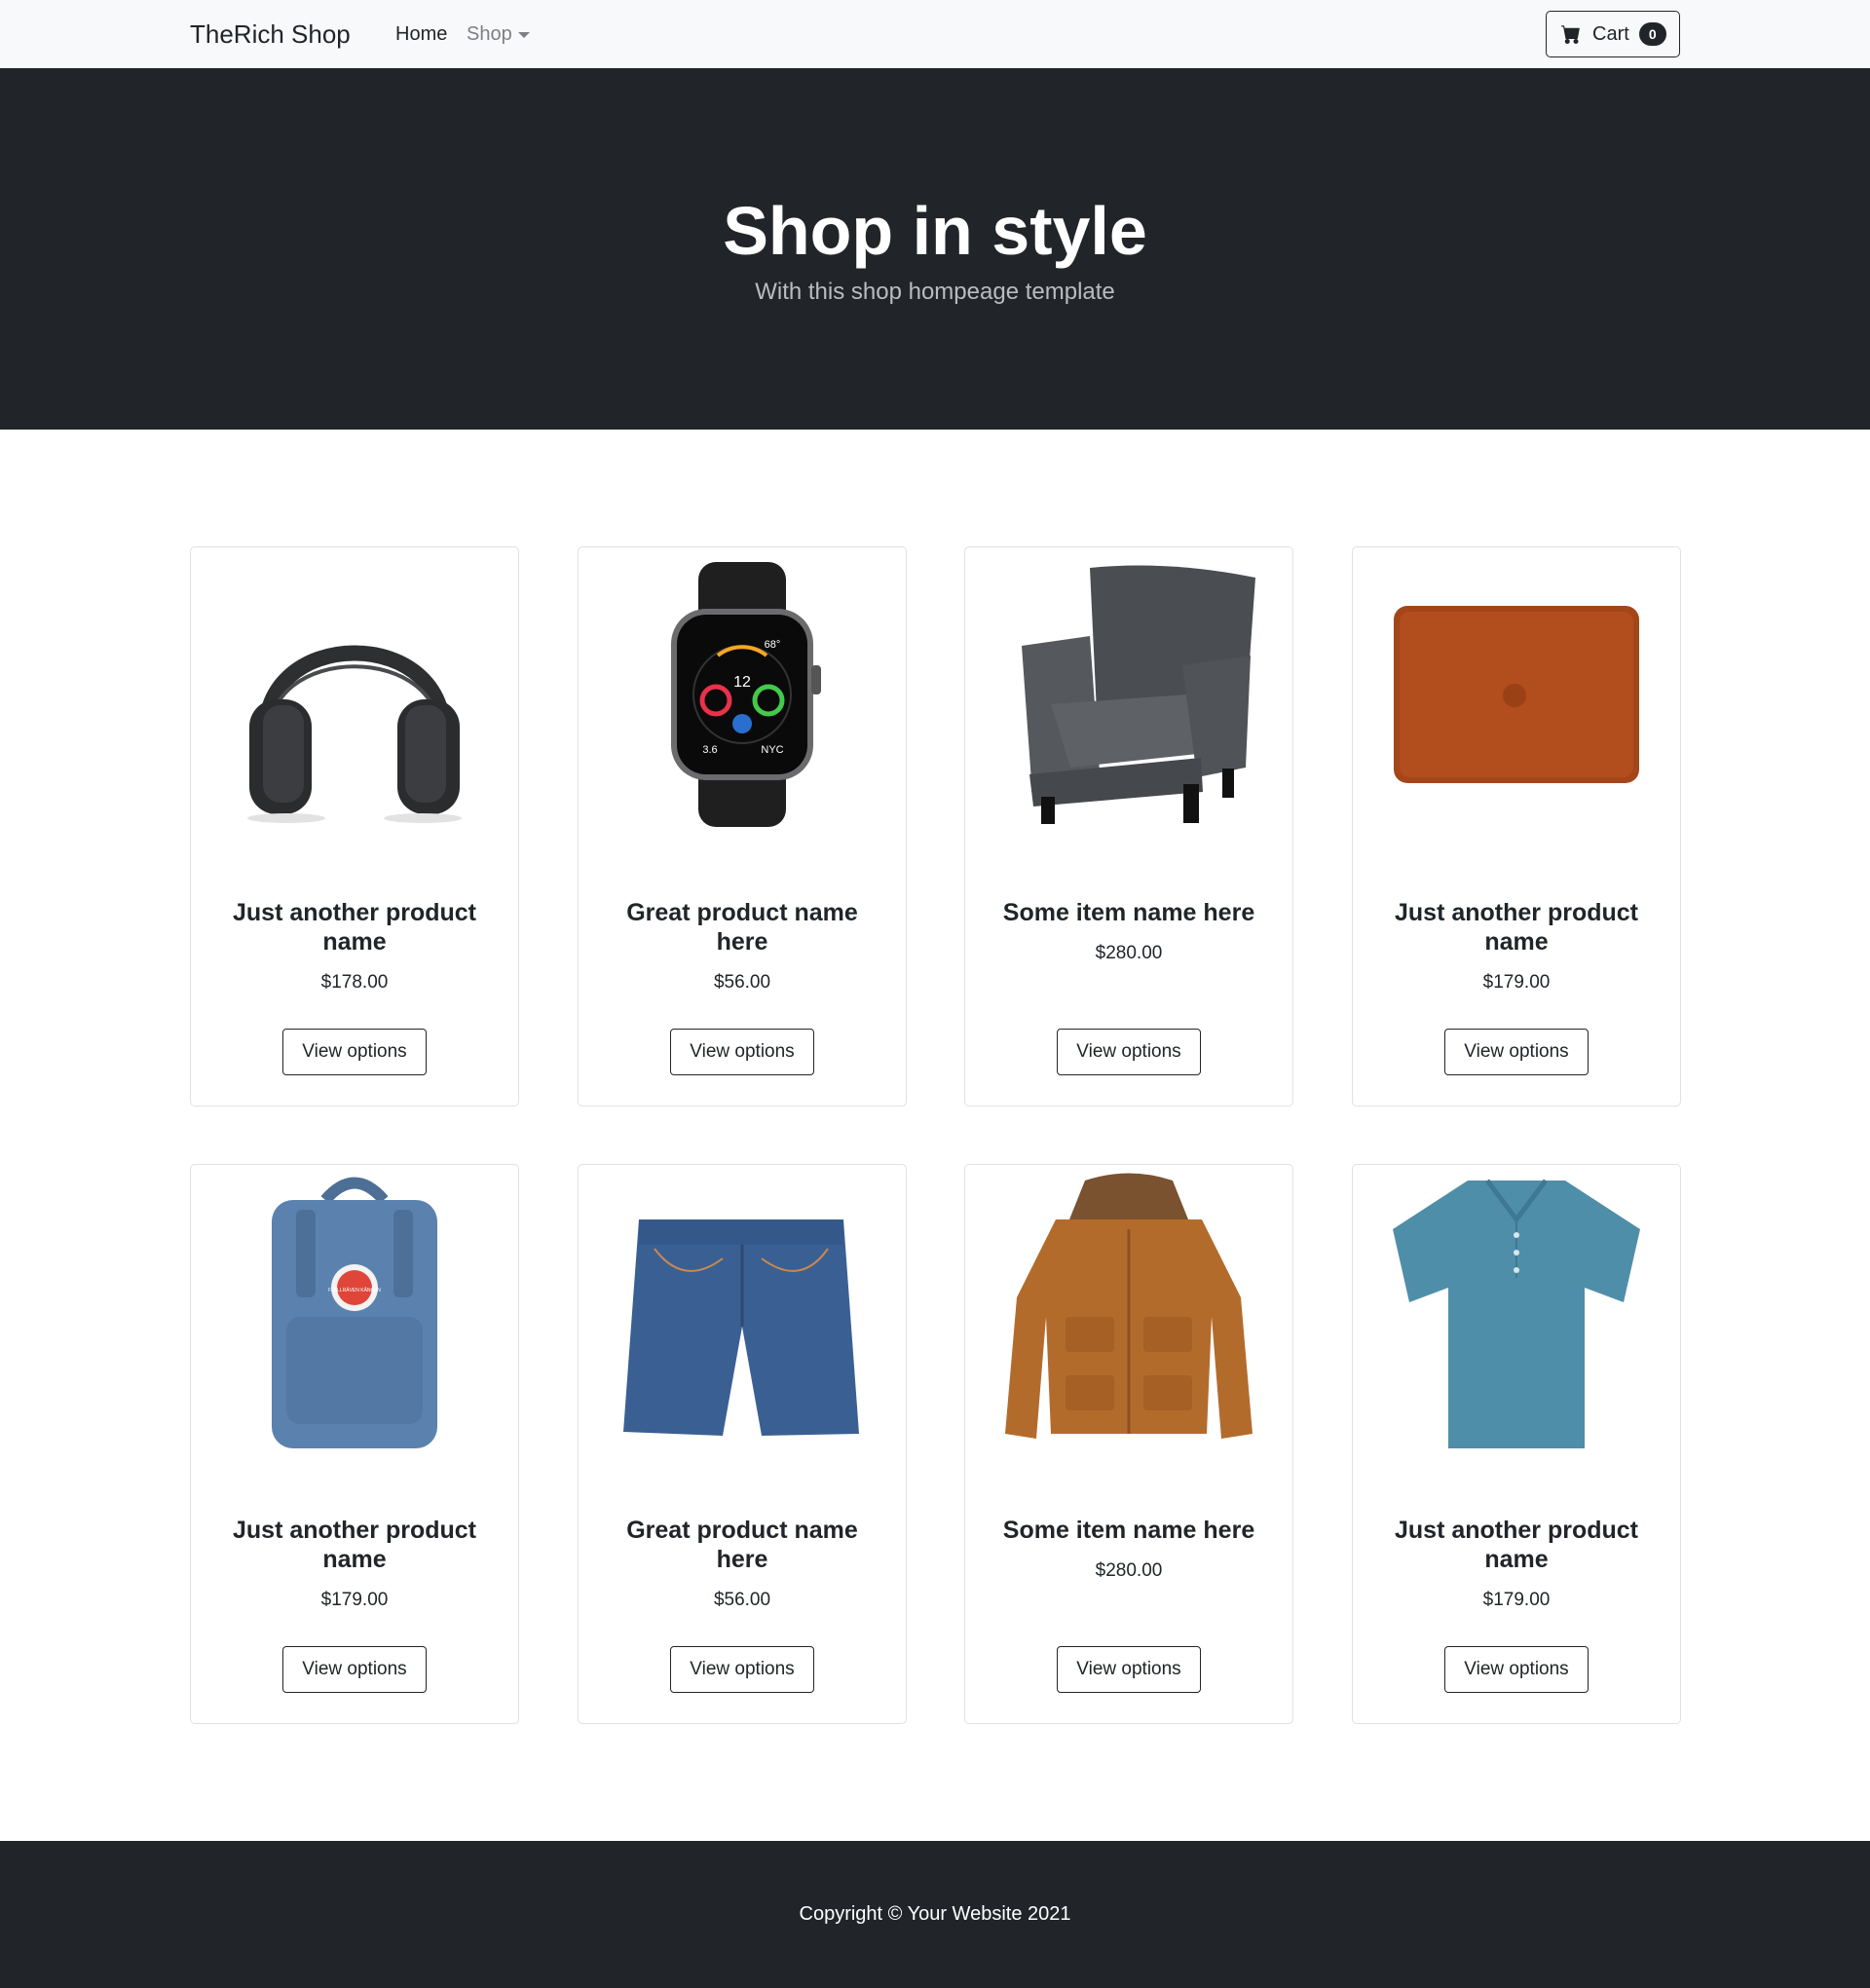 The width and height of the screenshot is (1870, 1988). Describe the element at coordinates (935, 231) in the screenshot. I see `hero-title: Shop in style` at that location.